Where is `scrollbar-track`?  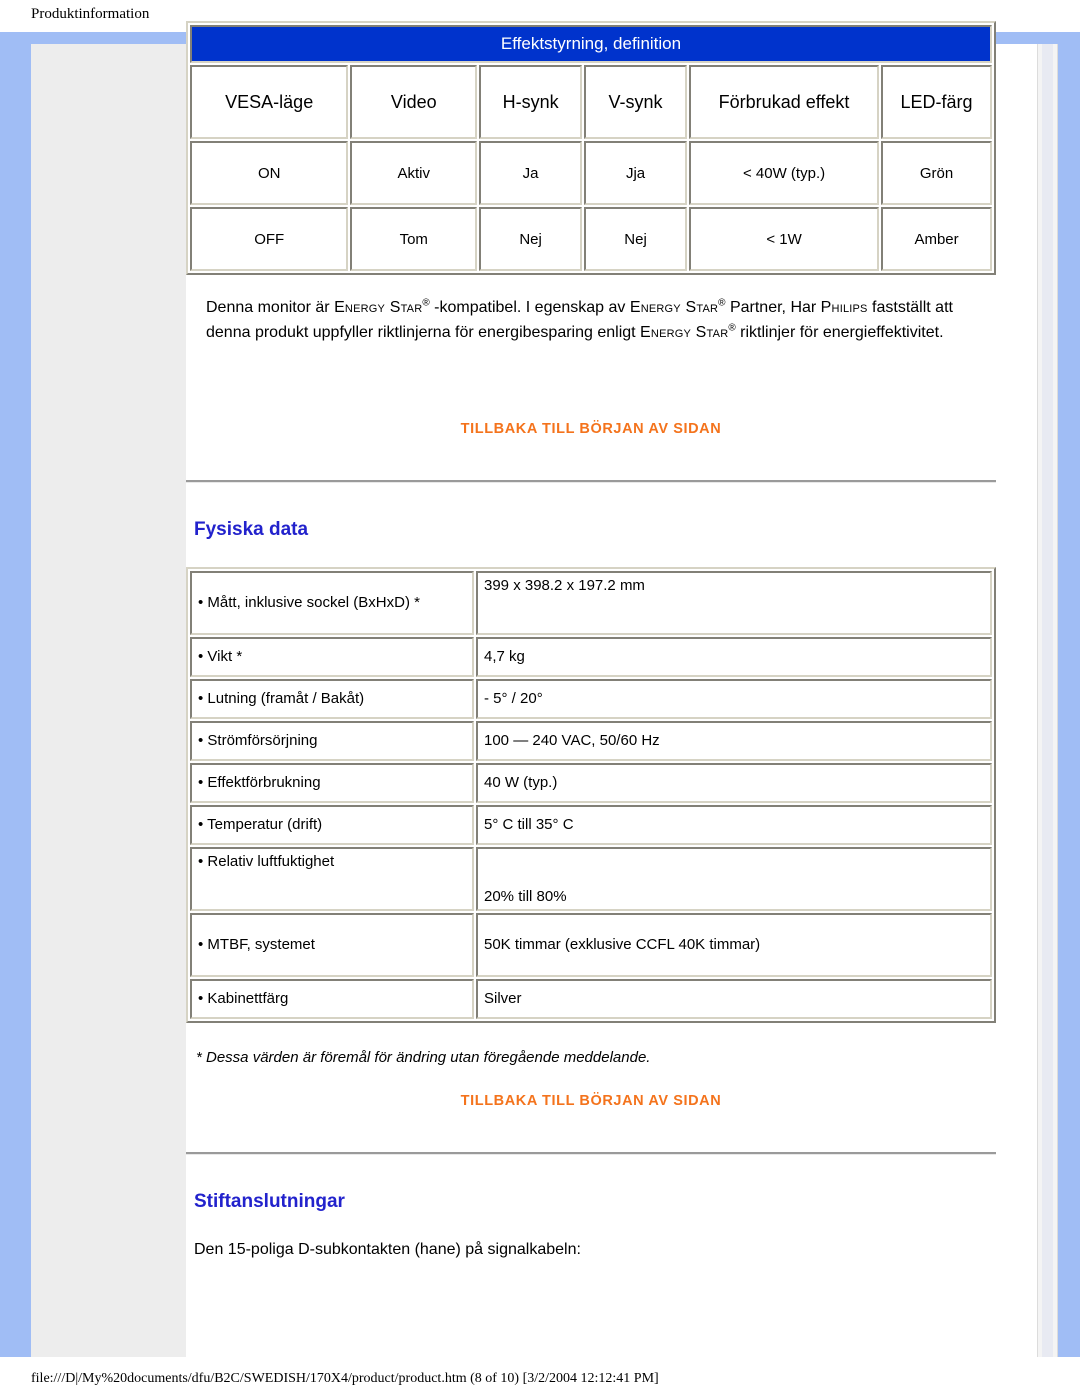 scrollbar-track is located at coordinates (1047, 700).